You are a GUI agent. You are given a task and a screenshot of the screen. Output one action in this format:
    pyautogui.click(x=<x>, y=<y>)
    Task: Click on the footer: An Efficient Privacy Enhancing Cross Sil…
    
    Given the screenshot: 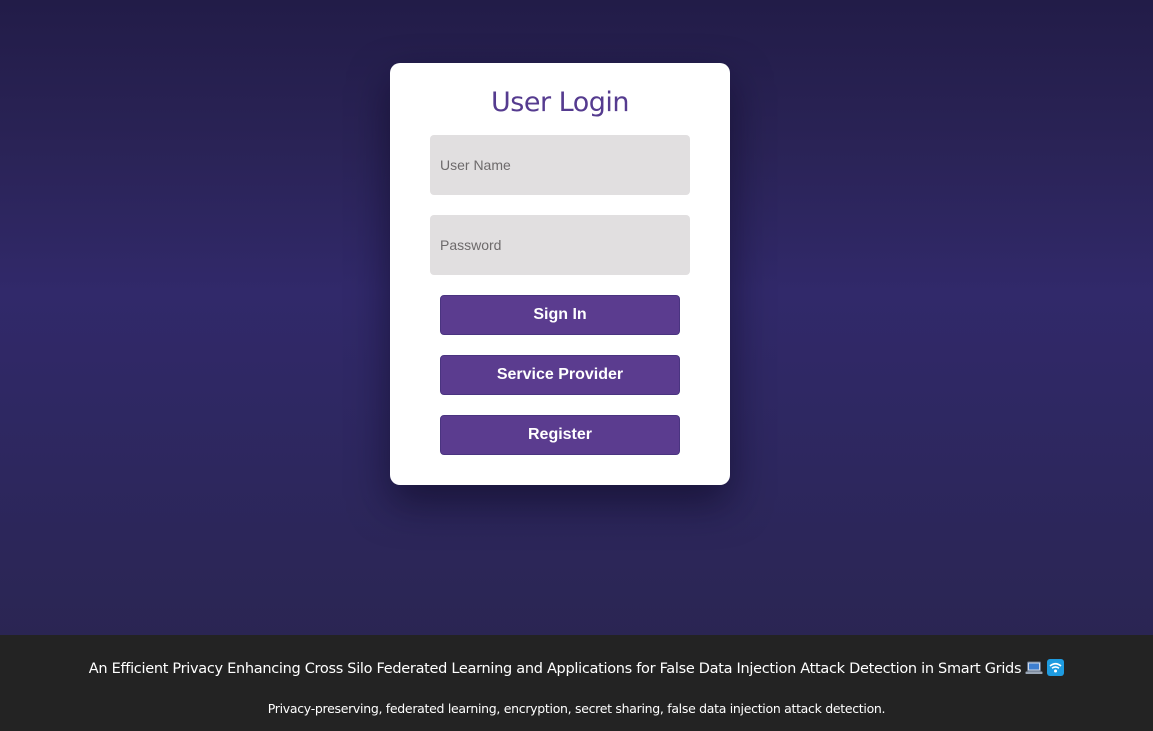 What is the action you would take?
    pyautogui.click(x=576, y=683)
    